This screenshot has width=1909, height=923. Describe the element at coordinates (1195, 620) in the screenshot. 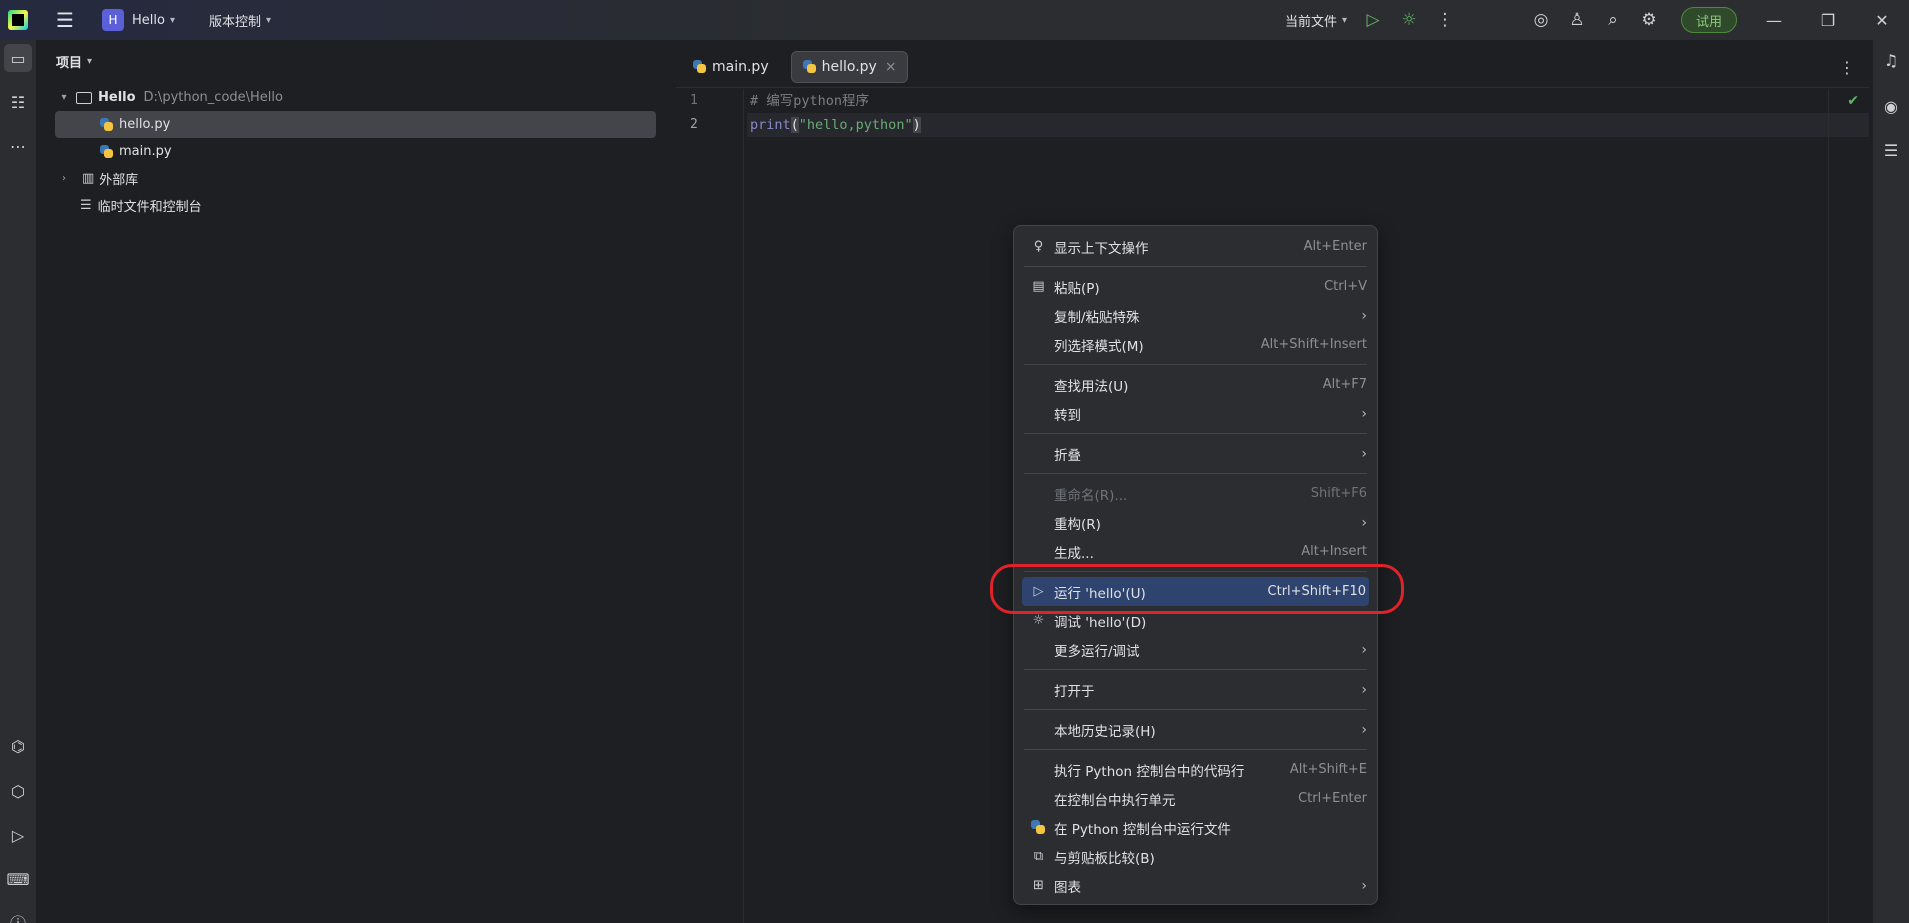

I see `menu-item-debug-hello: ☼ 调试 'hello'(D)` at that location.